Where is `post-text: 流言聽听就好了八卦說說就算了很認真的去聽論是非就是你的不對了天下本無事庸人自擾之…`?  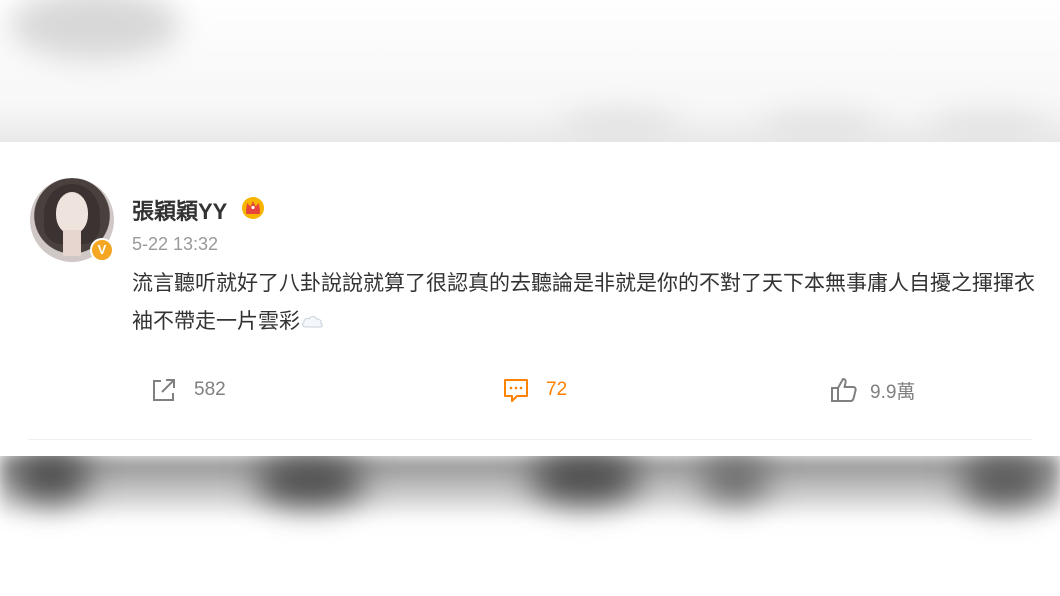
post-text: 流言聽听就好了八卦說說就算了很認真的去聽論是非就是你的不對了天下本無事庸人自擾之… is located at coordinates (583, 302).